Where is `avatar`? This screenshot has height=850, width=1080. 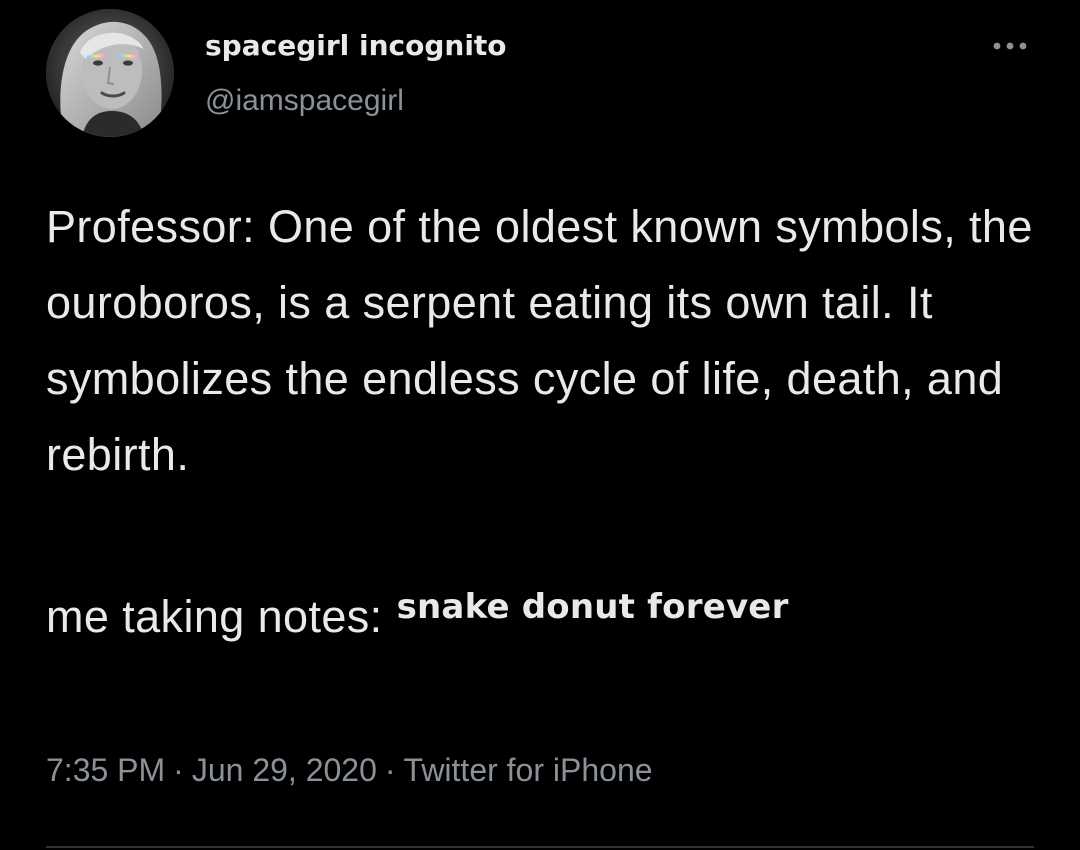
avatar is located at coordinates (110, 73).